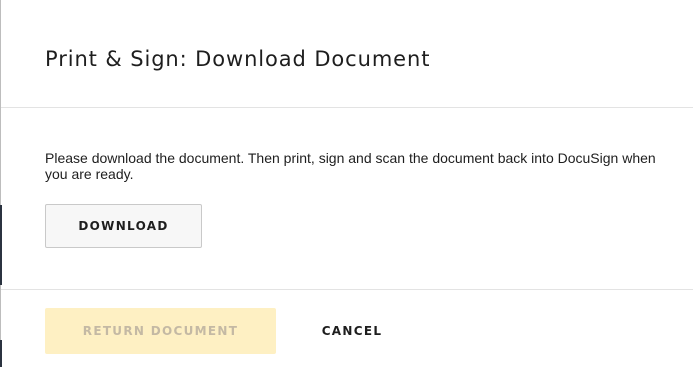  What do you see at coordinates (352, 331) in the screenshot?
I see `cancel-button: CANCEL` at bounding box center [352, 331].